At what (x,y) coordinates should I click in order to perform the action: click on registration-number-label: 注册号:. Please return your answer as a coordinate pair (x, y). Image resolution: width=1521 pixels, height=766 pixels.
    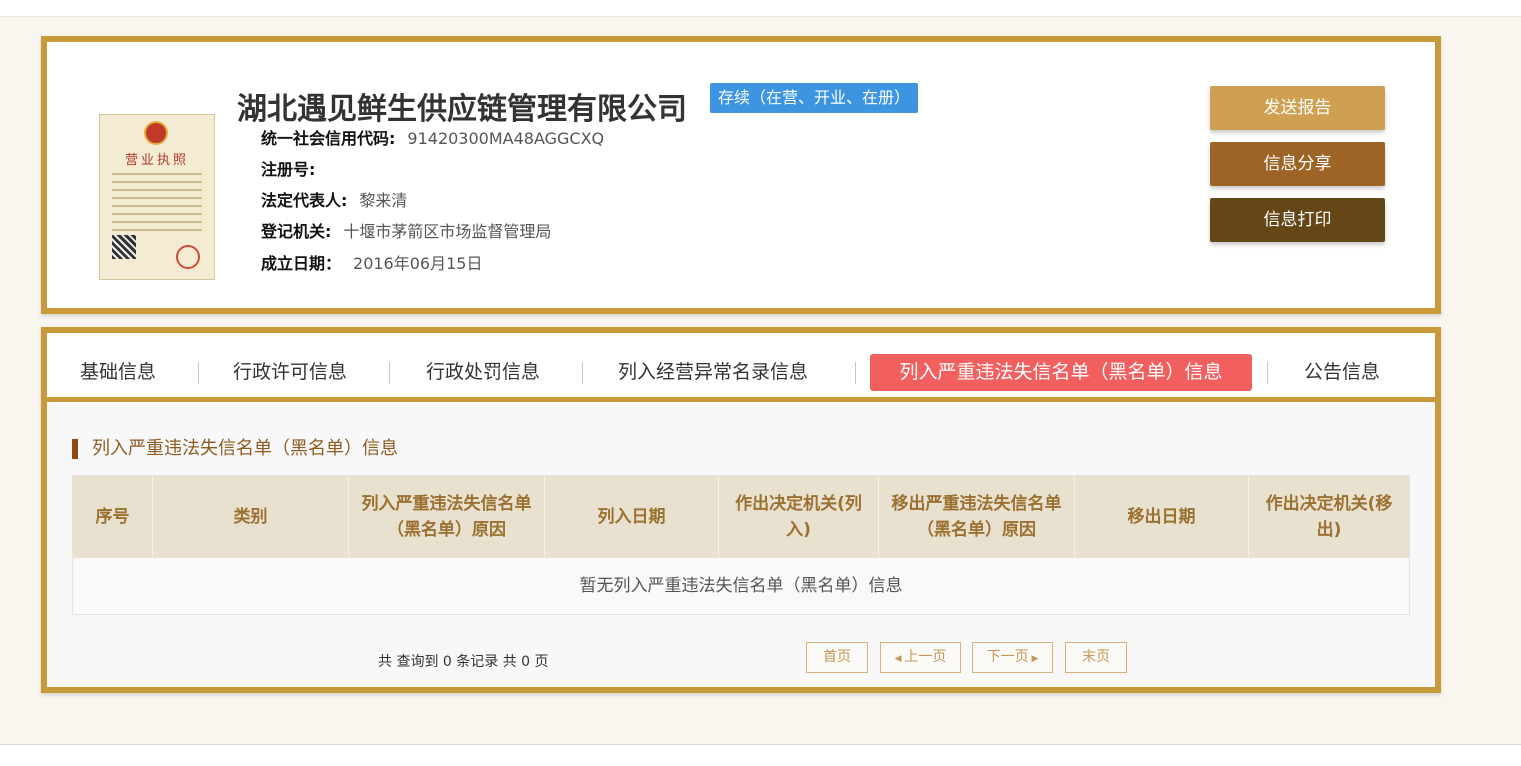
    Looking at the image, I should click on (288, 169).